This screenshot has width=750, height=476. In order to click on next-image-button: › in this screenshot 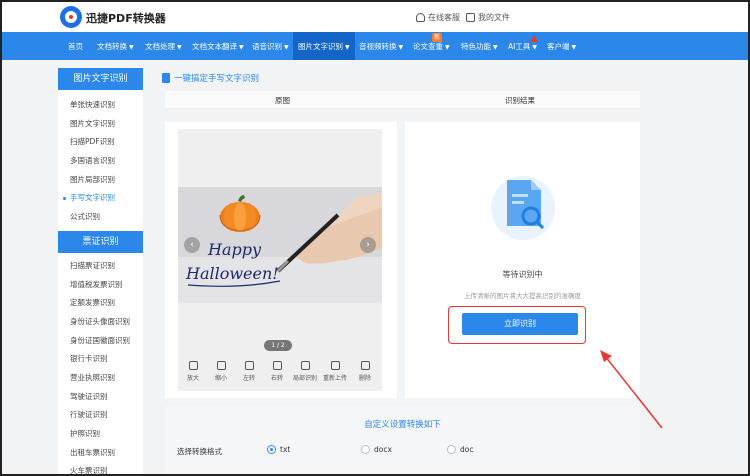, I will do `click(368, 245)`.